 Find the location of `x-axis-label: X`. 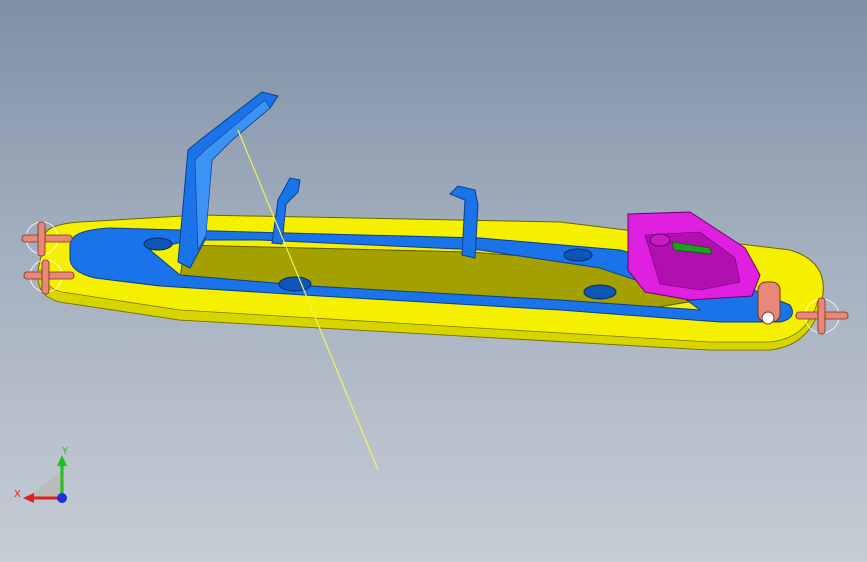

x-axis-label: X is located at coordinates (17, 494).